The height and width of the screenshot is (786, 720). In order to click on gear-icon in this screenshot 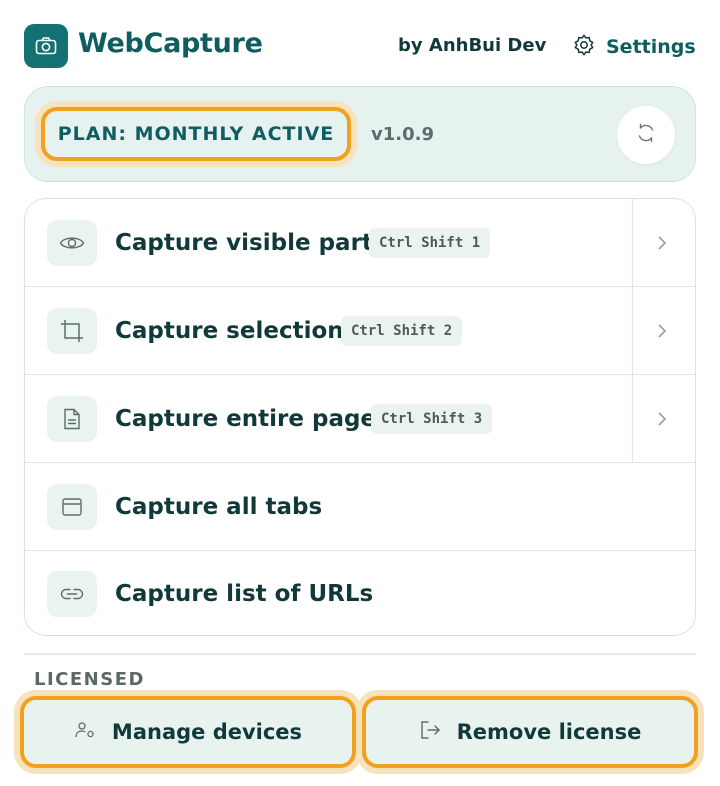, I will do `click(584, 47)`.